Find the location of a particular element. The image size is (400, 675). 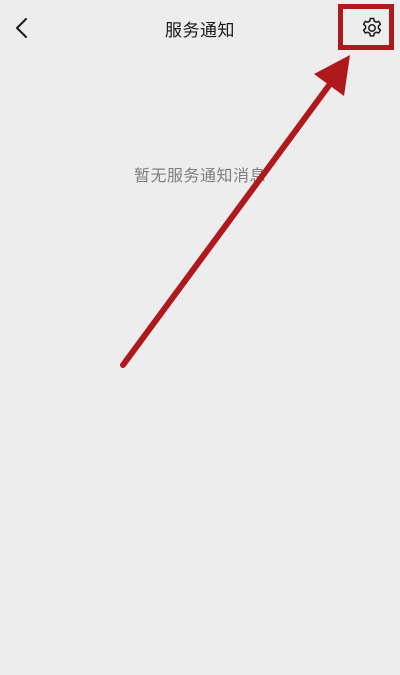

settings-button is located at coordinates (372, 28).